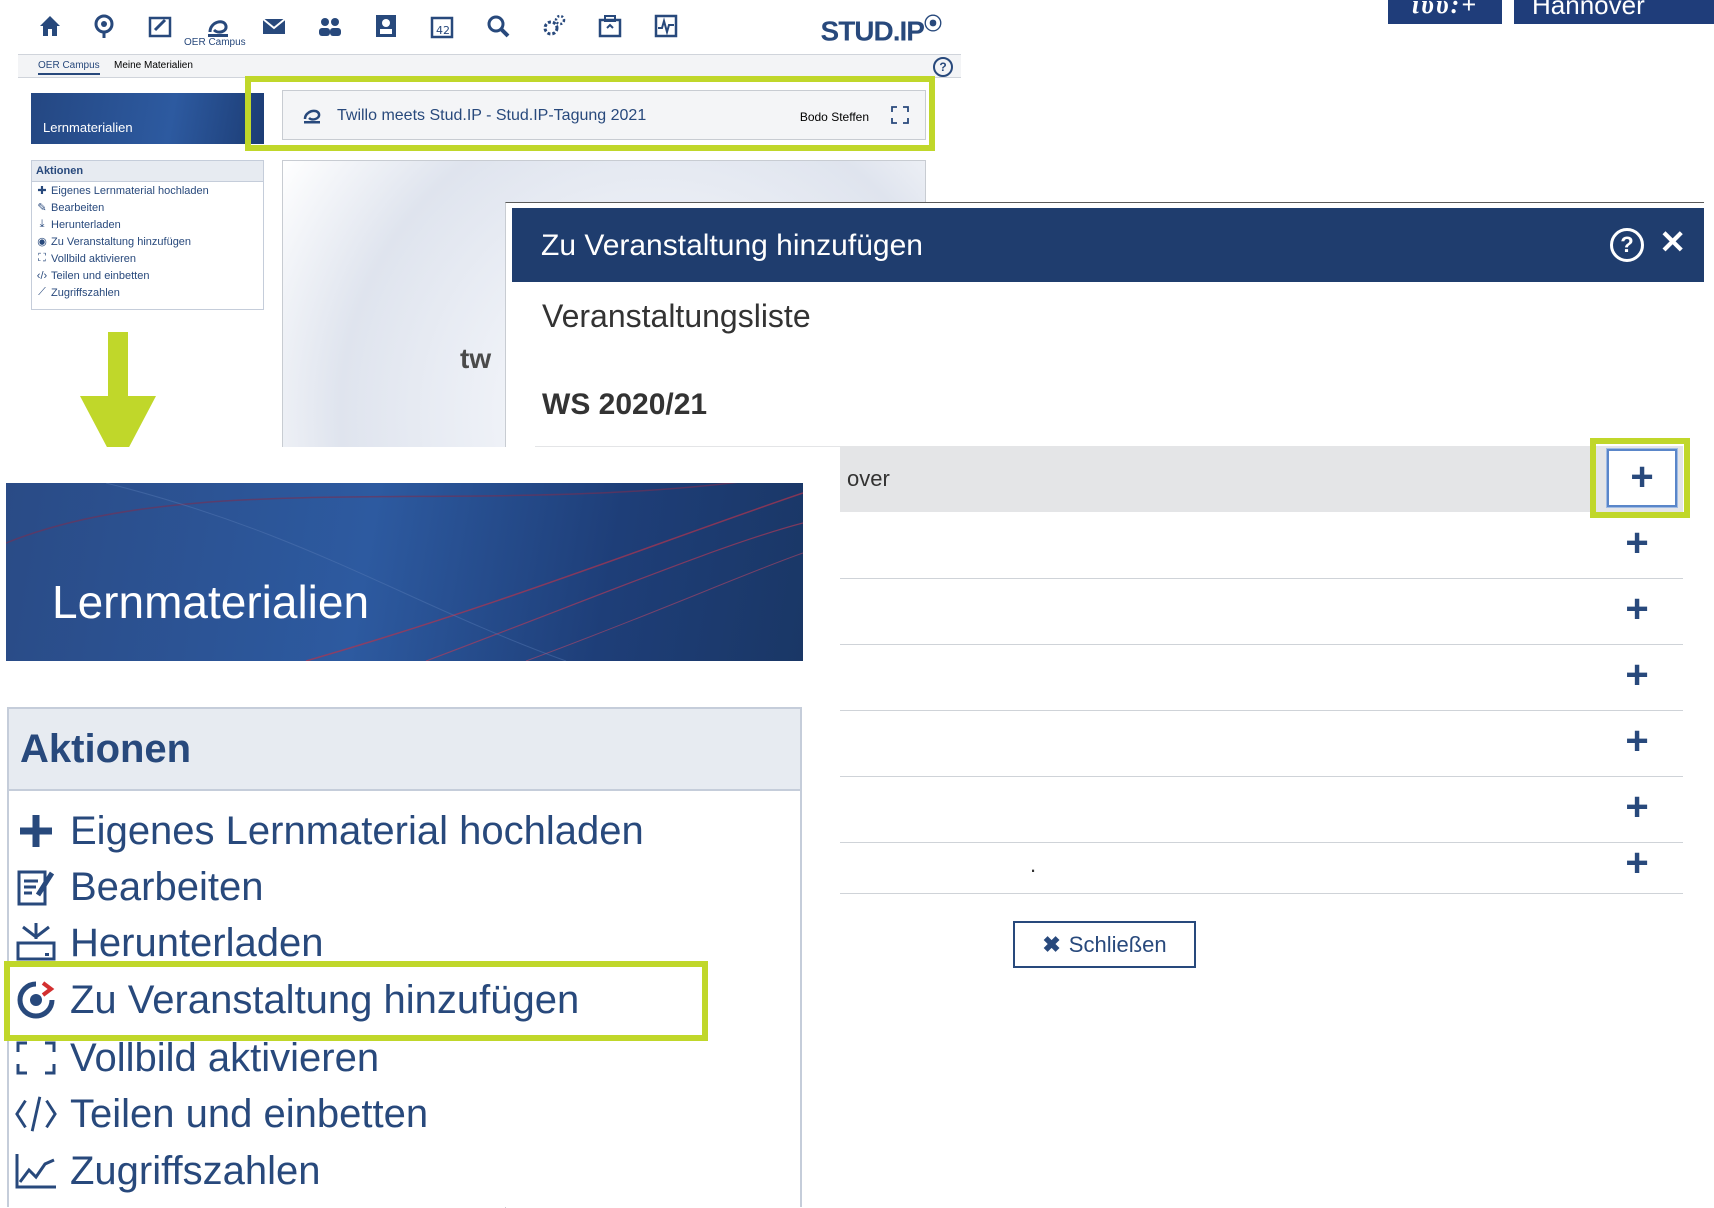  Describe the element at coordinates (36, 831) in the screenshot. I see `plus-icon` at that location.